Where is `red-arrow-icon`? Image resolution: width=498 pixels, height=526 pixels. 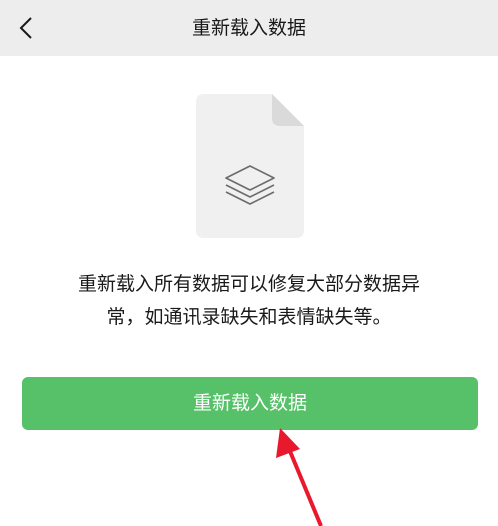 red-arrow-icon is located at coordinates (299, 477).